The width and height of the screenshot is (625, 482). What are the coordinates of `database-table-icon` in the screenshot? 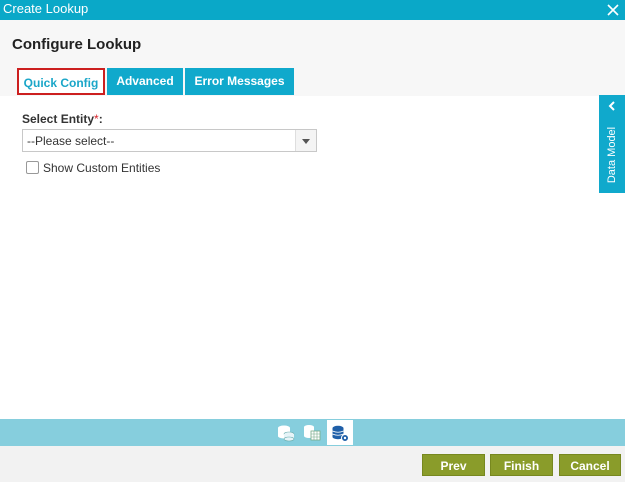 It's located at (312, 432).